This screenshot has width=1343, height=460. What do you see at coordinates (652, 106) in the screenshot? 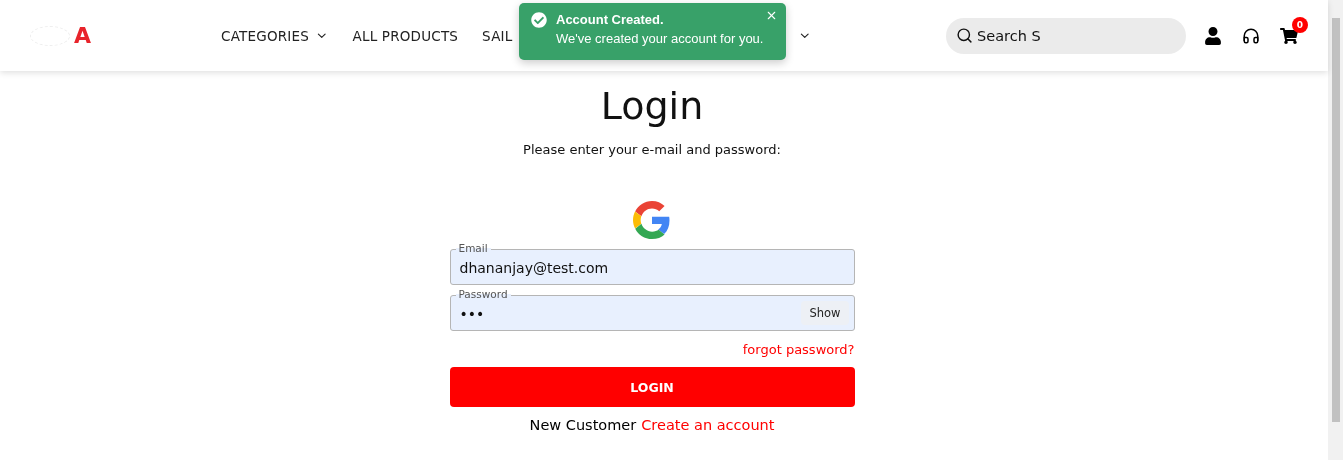
I see `page-title: Login` at bounding box center [652, 106].